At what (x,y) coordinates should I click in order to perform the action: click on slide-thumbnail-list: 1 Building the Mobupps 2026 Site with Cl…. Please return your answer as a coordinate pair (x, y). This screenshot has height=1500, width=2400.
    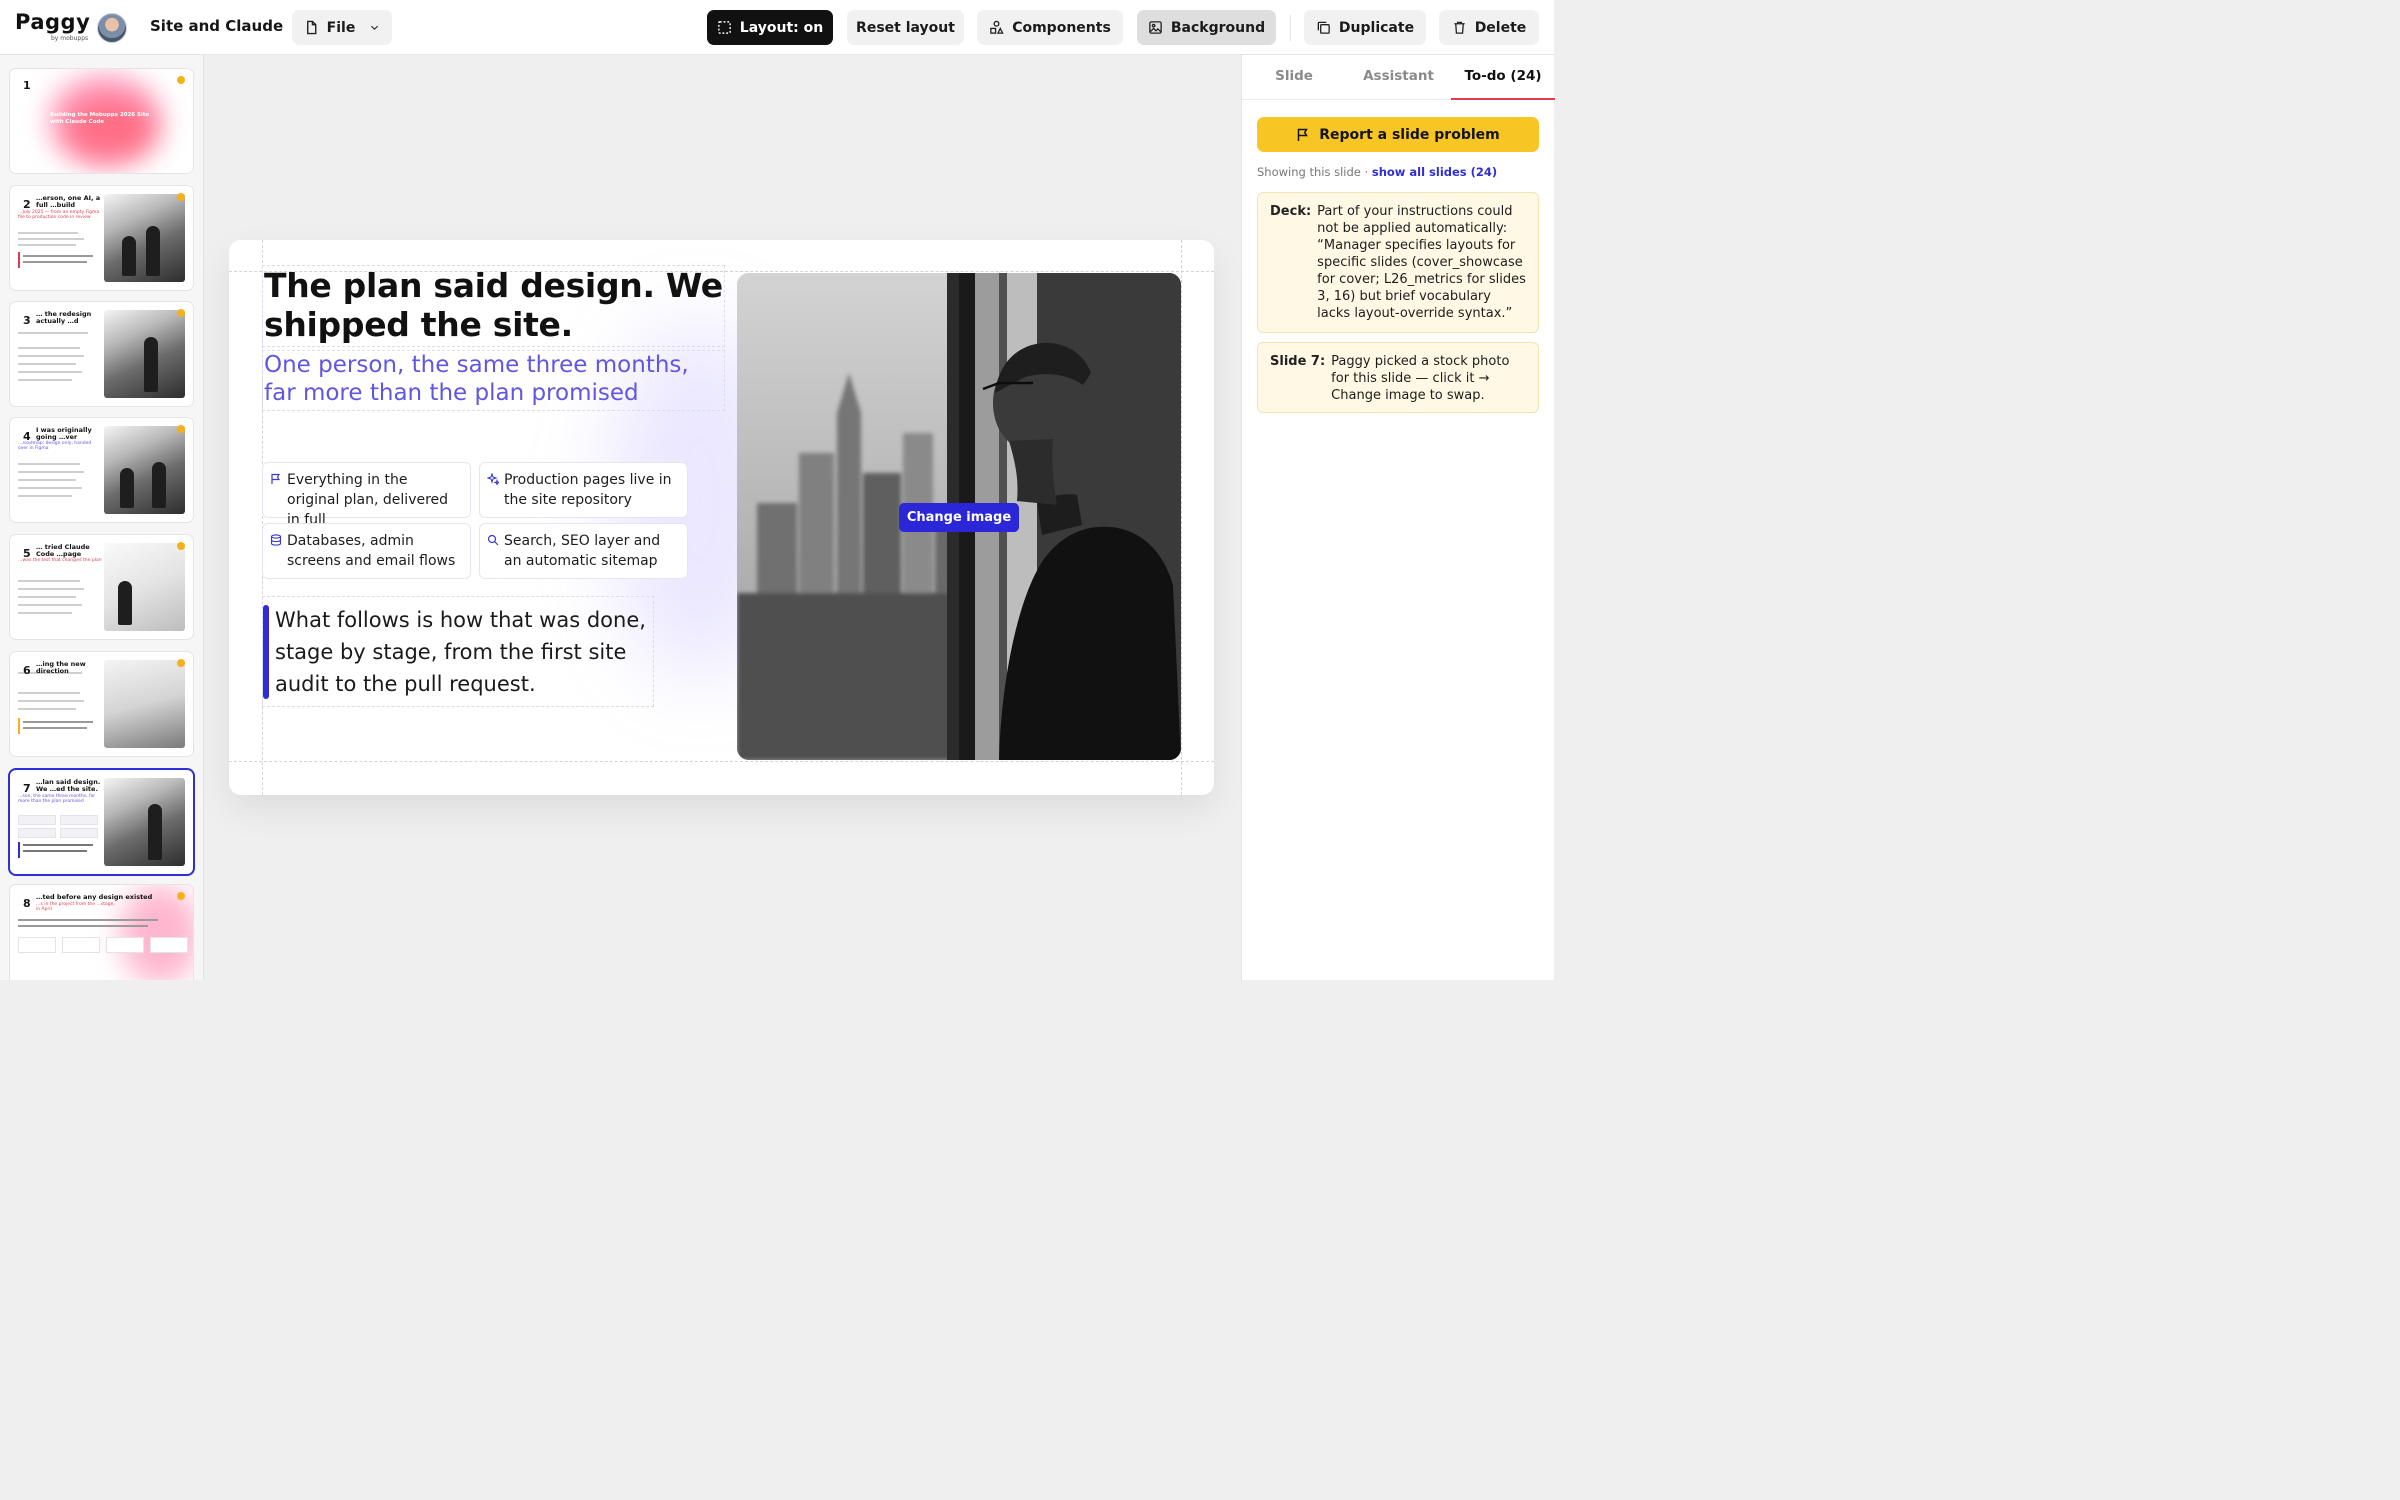
    Looking at the image, I should click on (102, 517).